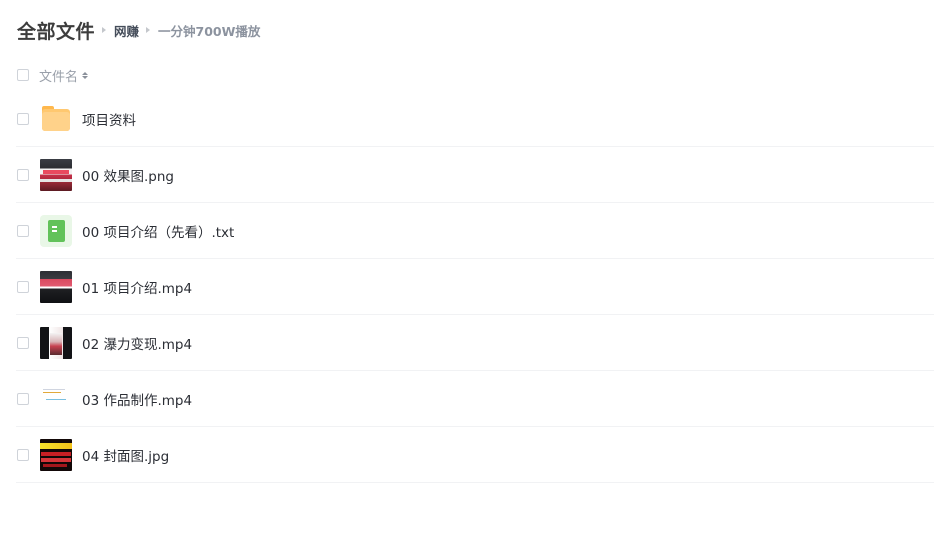 This screenshot has height=551, width=934. I want to click on file-row-text: 00 项目介绍（先看）.txt, so click(475, 231).